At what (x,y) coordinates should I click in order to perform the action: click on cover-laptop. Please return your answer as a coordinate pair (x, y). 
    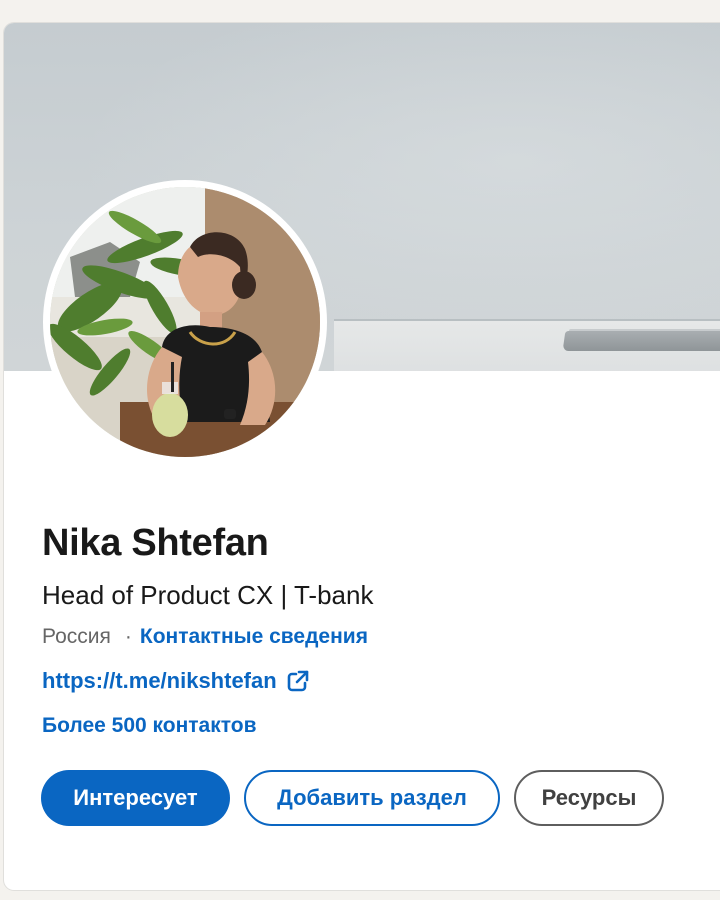
    Looking at the image, I should click on (641, 341).